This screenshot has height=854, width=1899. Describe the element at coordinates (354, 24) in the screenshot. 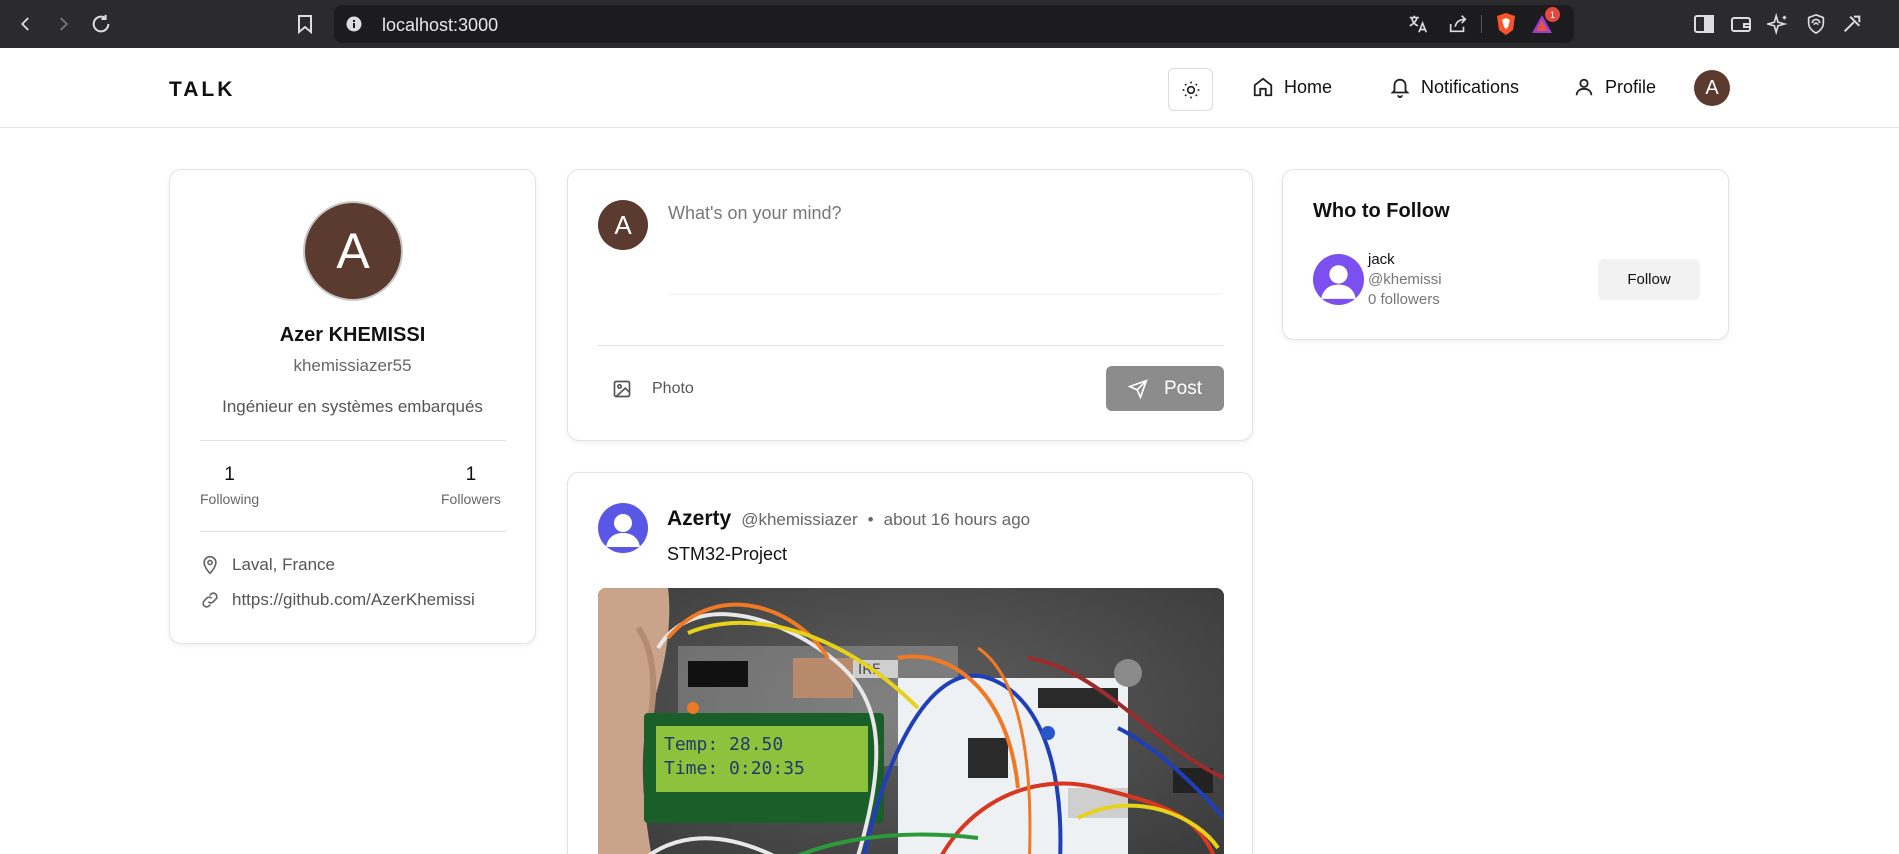

I see `site-info-icon` at that location.